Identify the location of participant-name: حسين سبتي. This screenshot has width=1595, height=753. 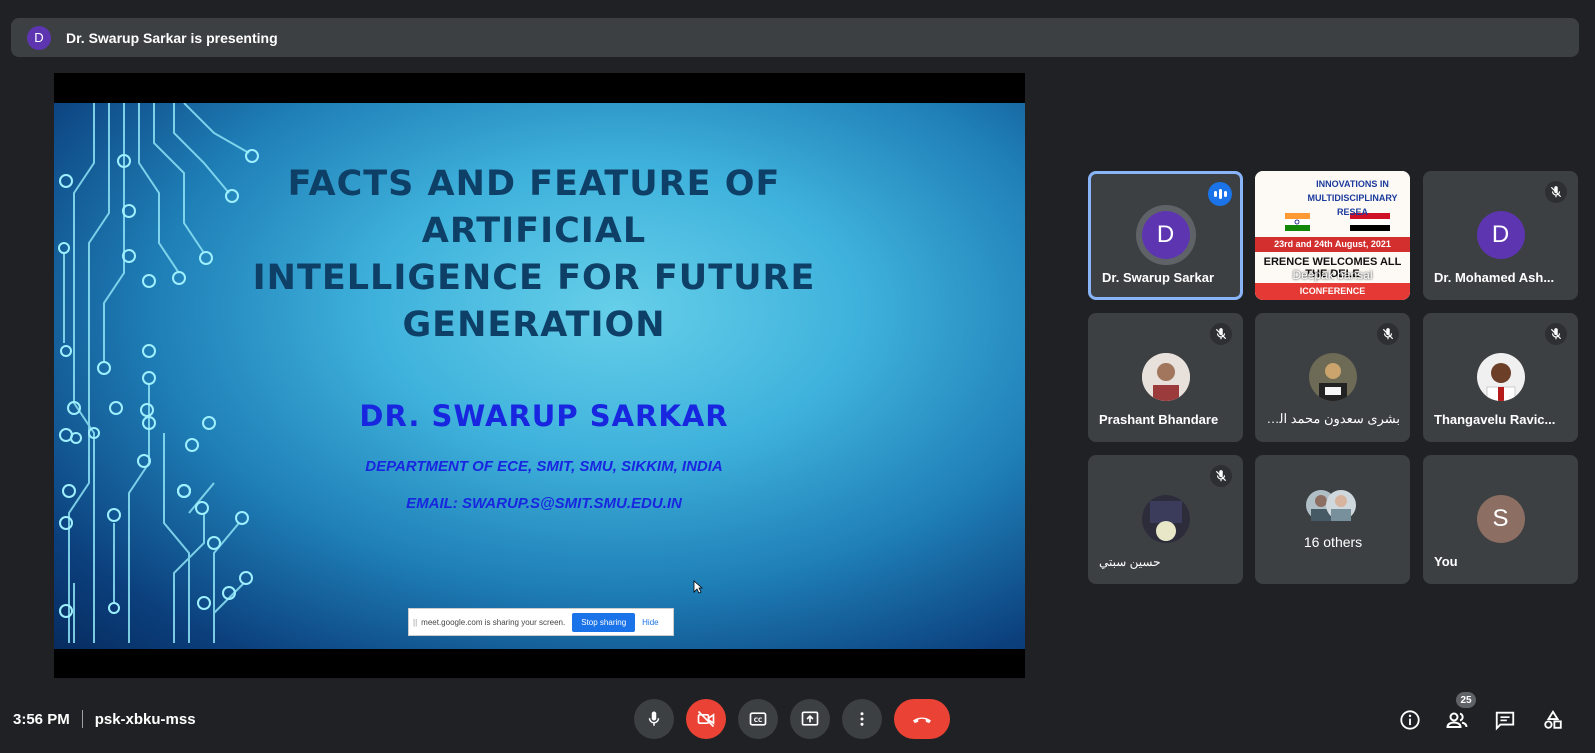
(1130, 562).